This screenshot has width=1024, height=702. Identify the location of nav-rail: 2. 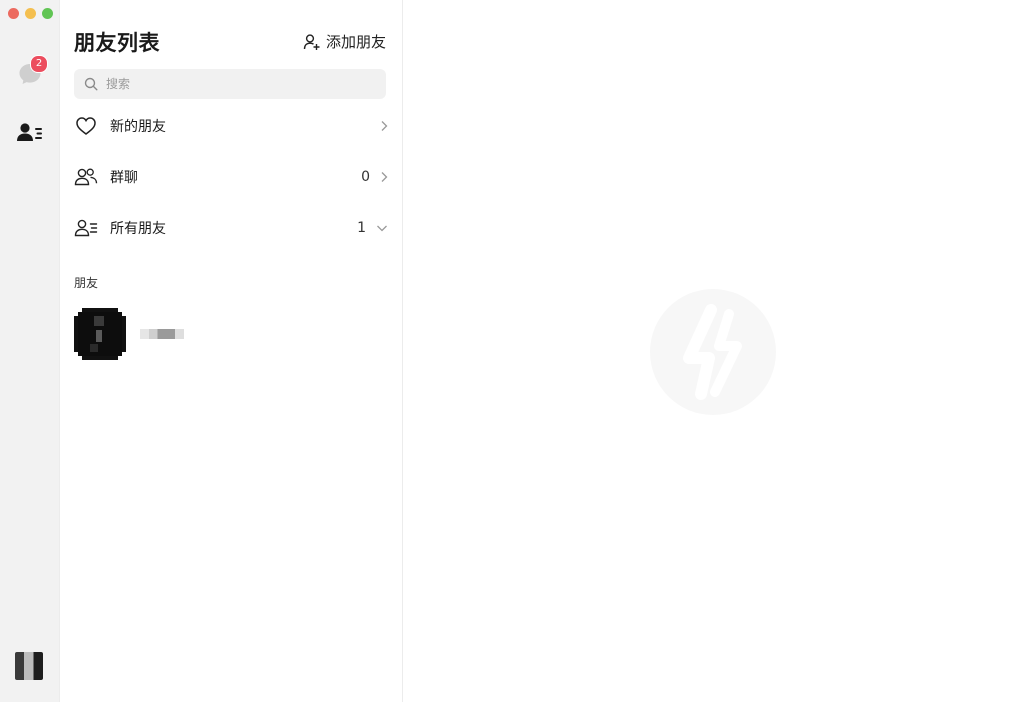
(30, 351).